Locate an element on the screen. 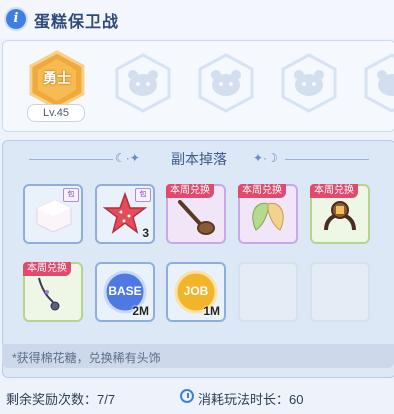  hero-label: 勇士 is located at coordinates (57, 78).